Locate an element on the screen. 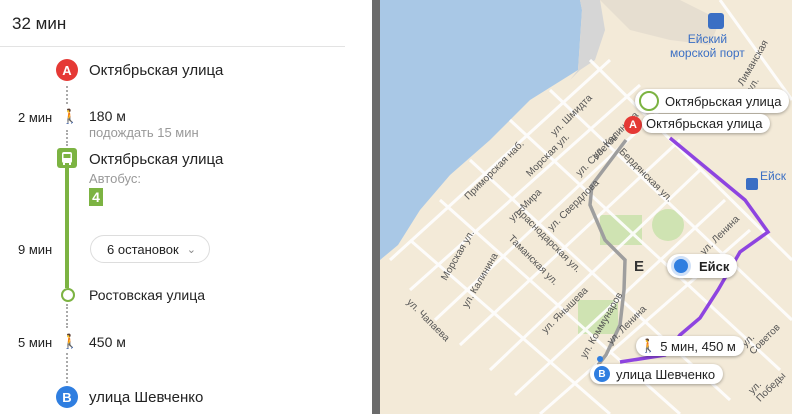 This screenshot has width=792, height=414. ride-time: 9 мин is located at coordinates (35, 249).